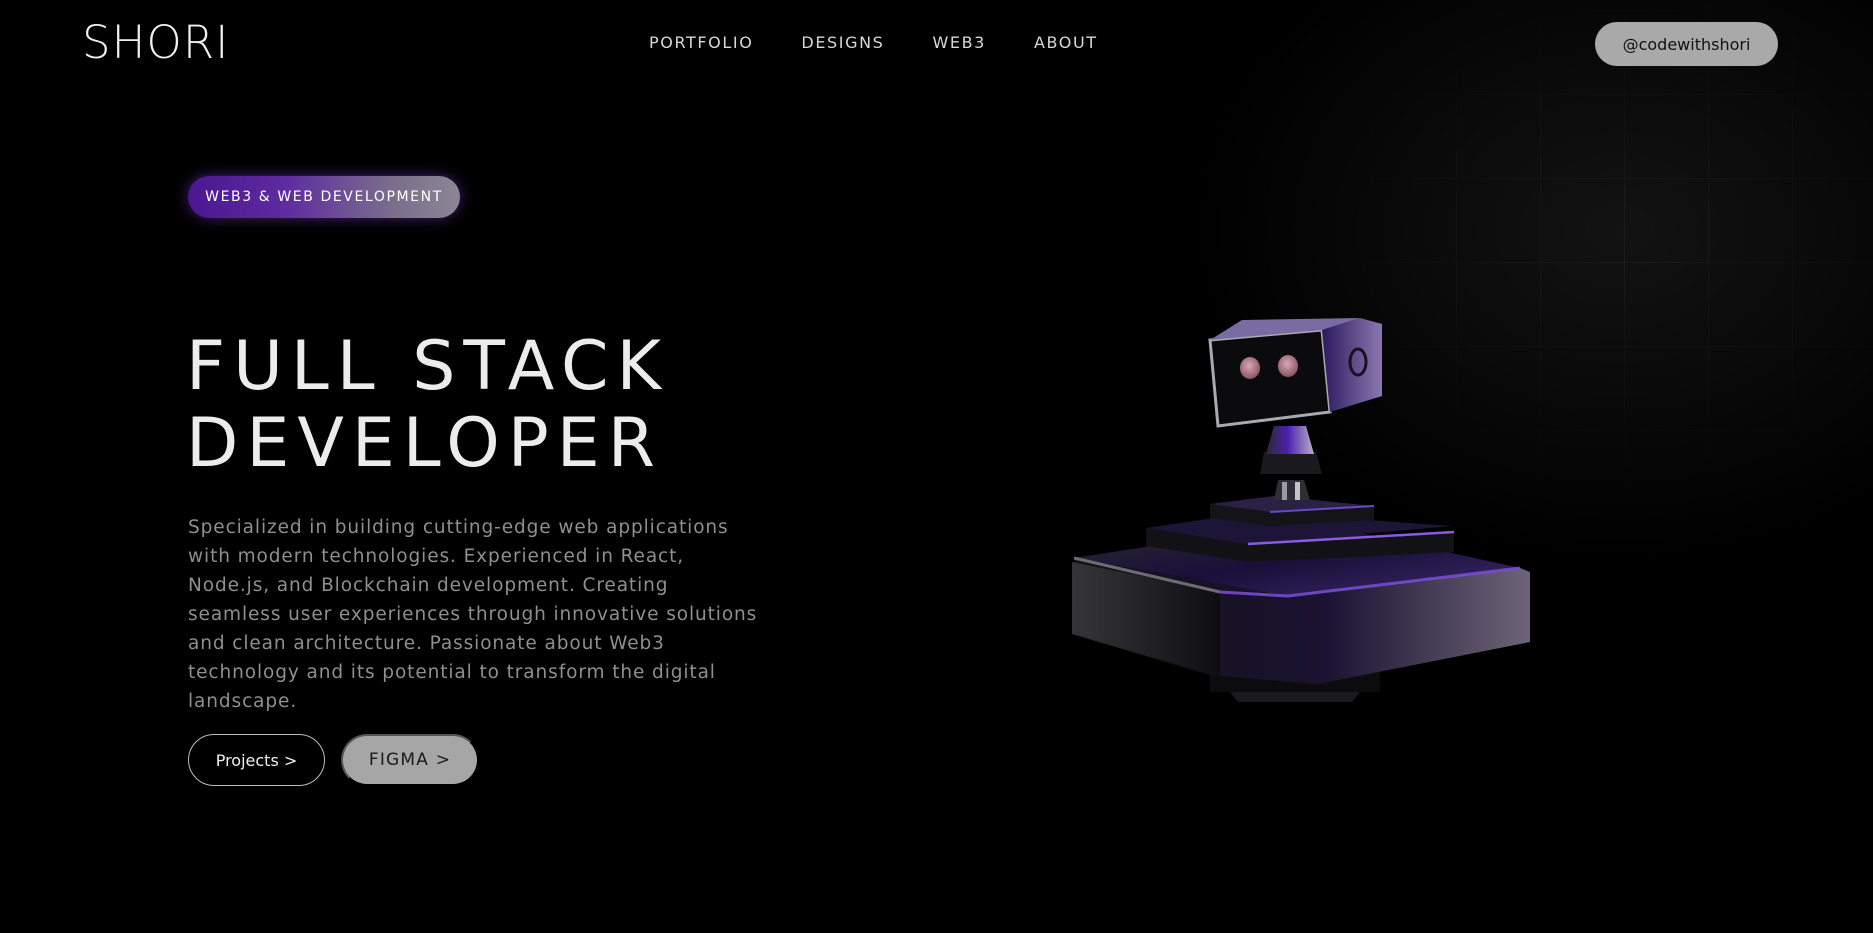 This screenshot has width=1873, height=933. I want to click on nav-portfolio: PORTFOLIO, so click(701, 42).